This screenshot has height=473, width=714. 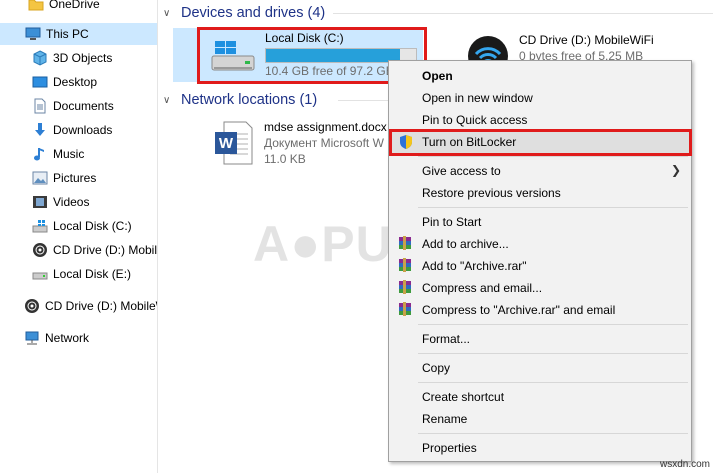 I want to click on cd-drive-name: CD Drive (D:) MobileWiFi, so click(x=586, y=40).